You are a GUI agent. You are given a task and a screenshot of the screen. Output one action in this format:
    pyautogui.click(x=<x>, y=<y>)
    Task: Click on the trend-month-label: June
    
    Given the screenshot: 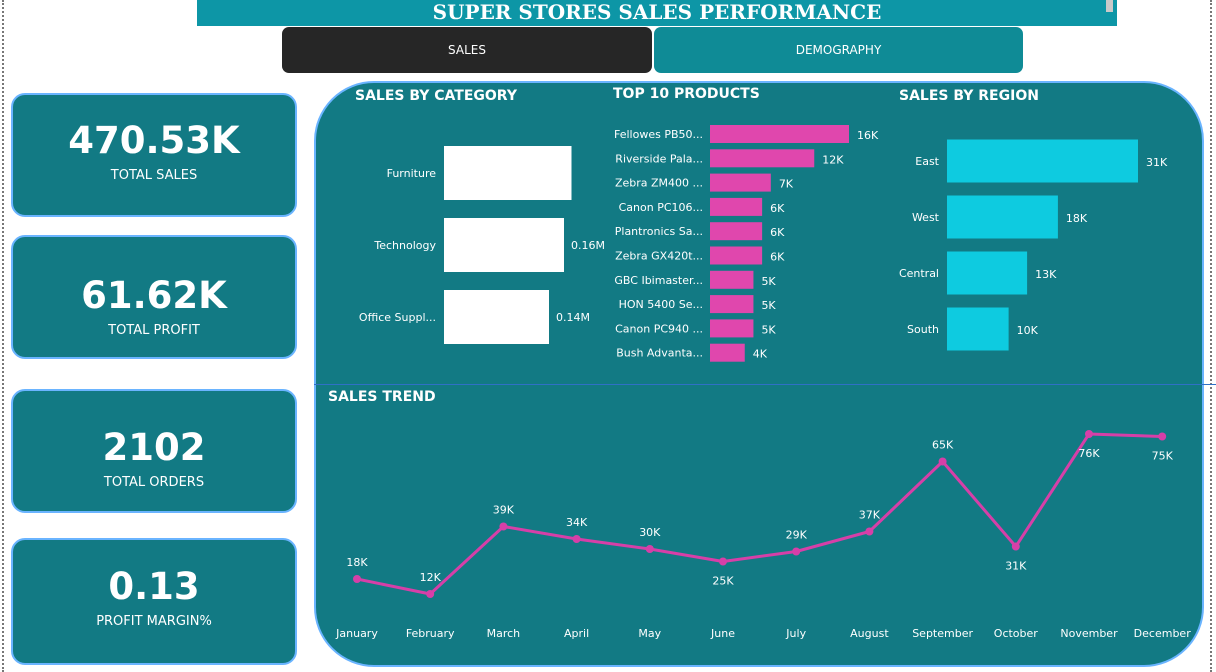 What is the action you would take?
    pyautogui.click(x=722, y=633)
    